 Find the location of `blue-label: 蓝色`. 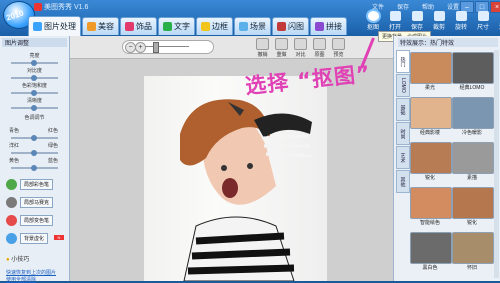

blue-label: 蓝色 is located at coordinates (53, 160).